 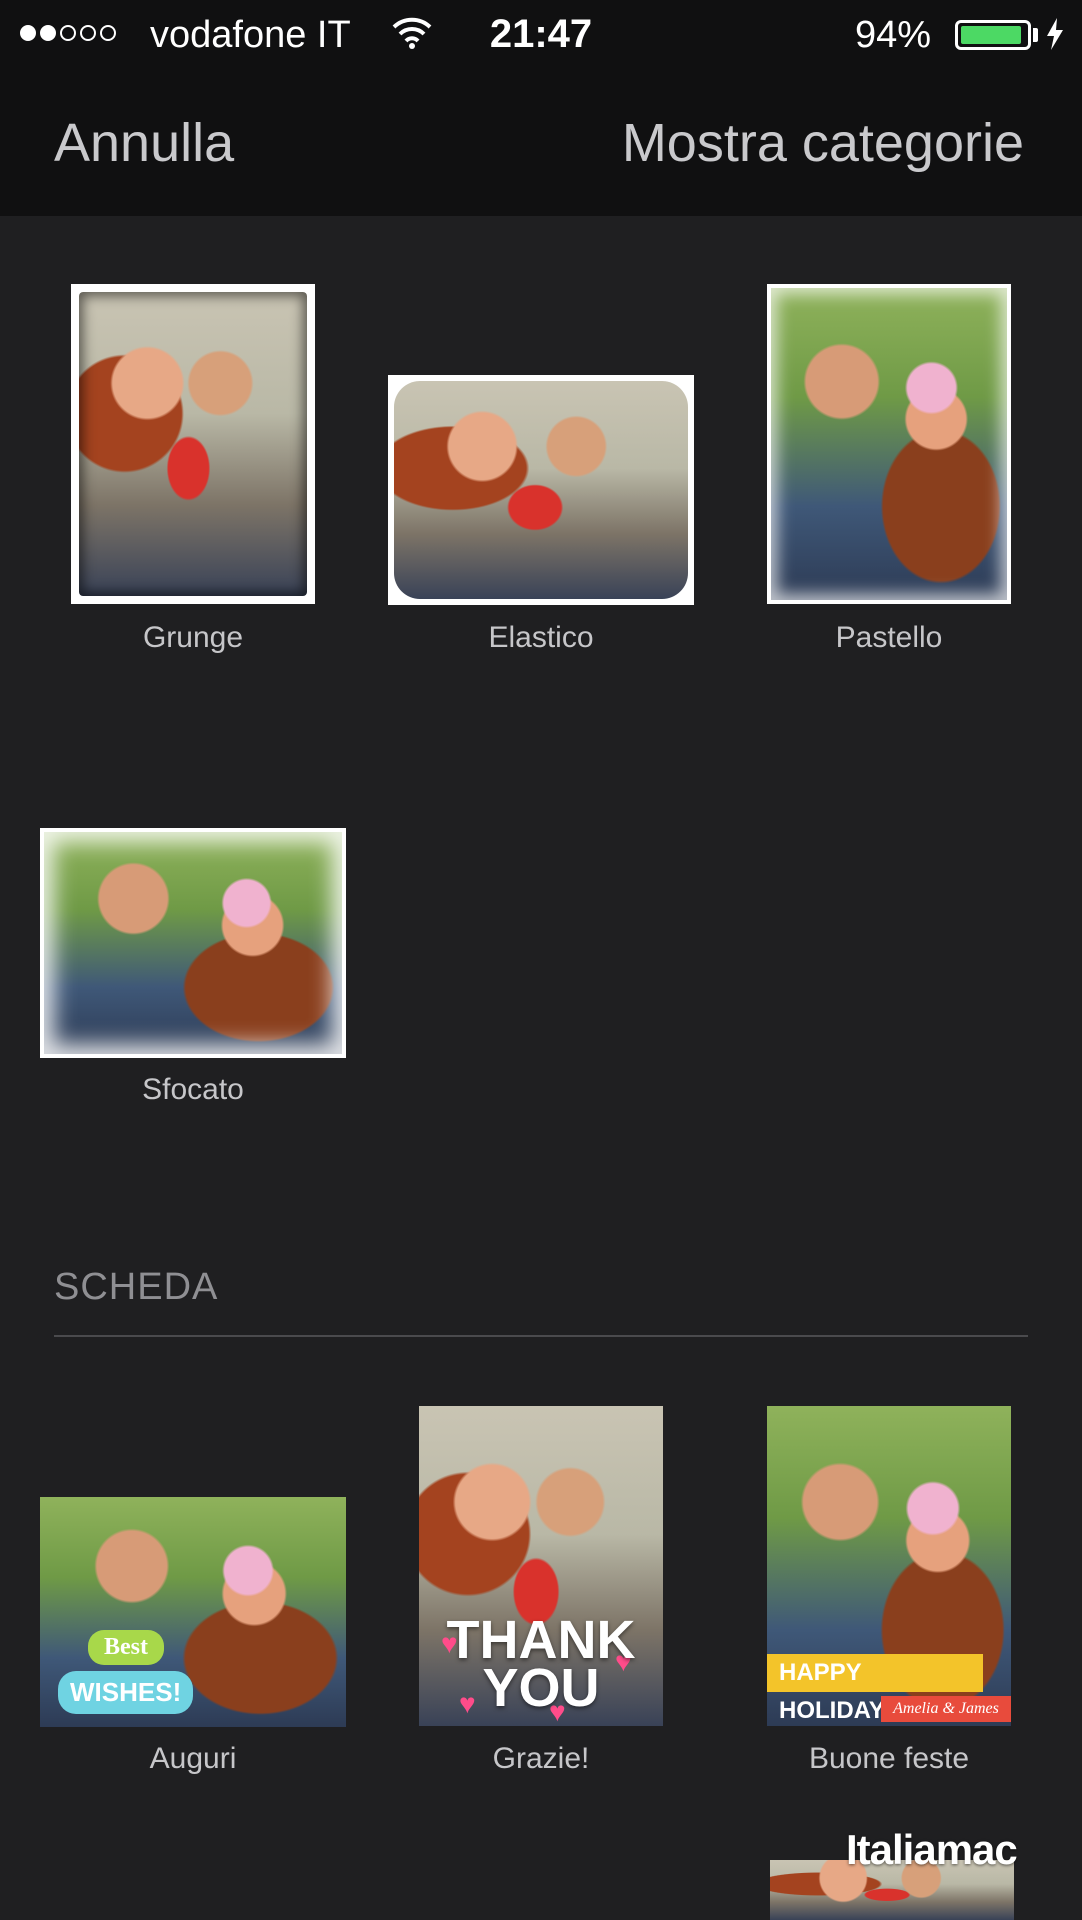 I want to click on card-label: Buone feste, so click(x=889, y=1758).